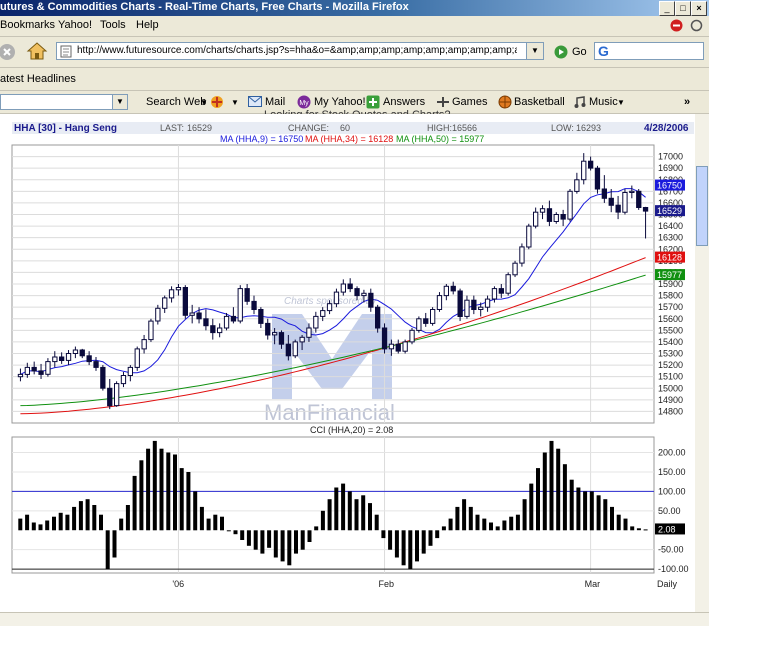  I want to click on cci-title: CCI (HHA,20) = 2.08, so click(351, 430).